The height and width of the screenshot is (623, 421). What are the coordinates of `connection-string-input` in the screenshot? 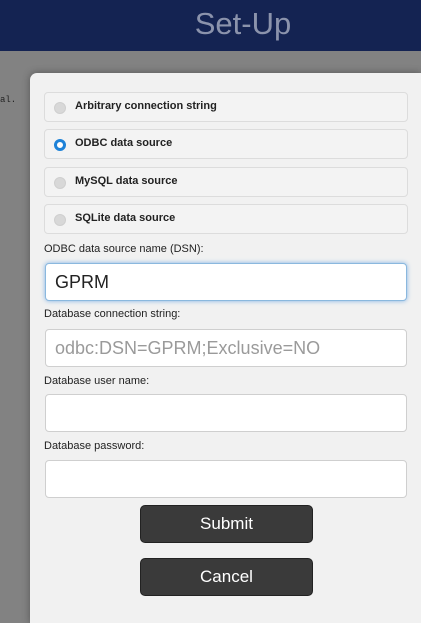 It's located at (226, 348).